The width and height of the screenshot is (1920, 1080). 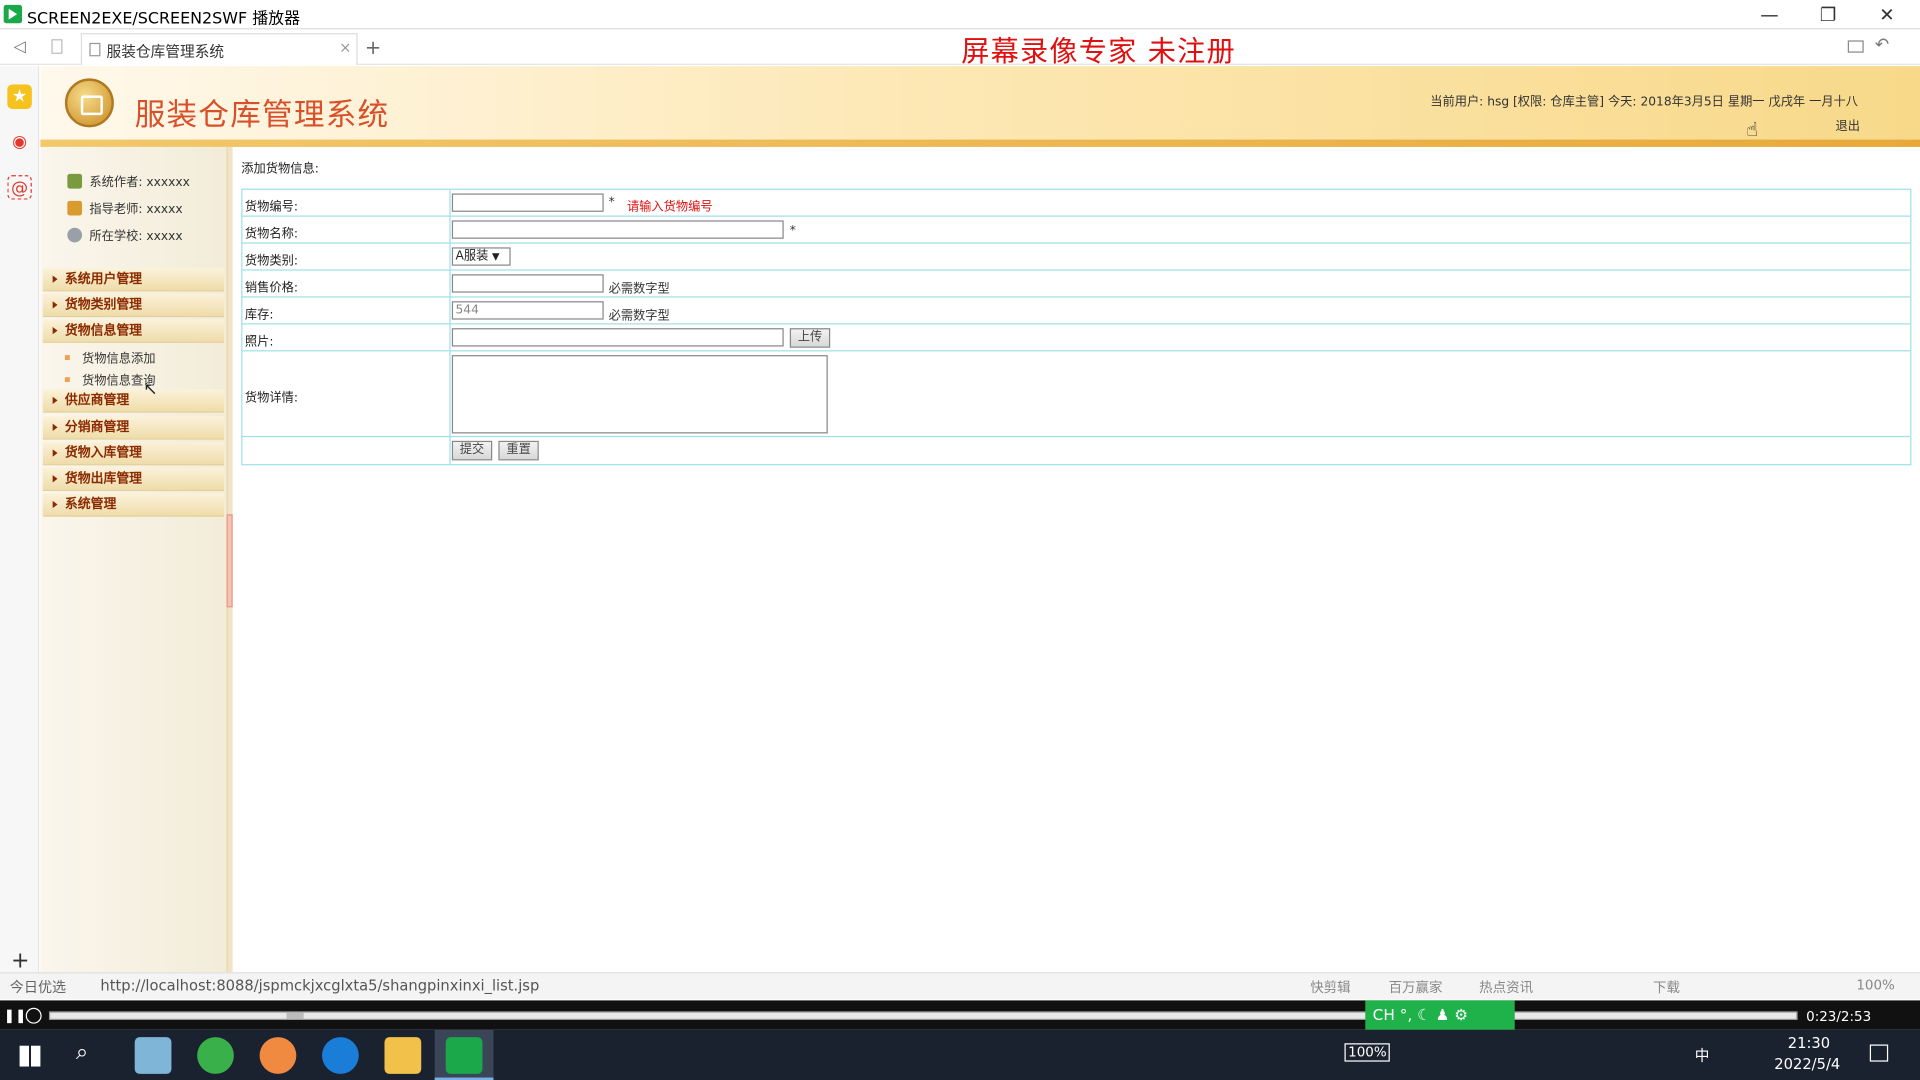 What do you see at coordinates (13, 14) in the screenshot?
I see `app-icon` at bounding box center [13, 14].